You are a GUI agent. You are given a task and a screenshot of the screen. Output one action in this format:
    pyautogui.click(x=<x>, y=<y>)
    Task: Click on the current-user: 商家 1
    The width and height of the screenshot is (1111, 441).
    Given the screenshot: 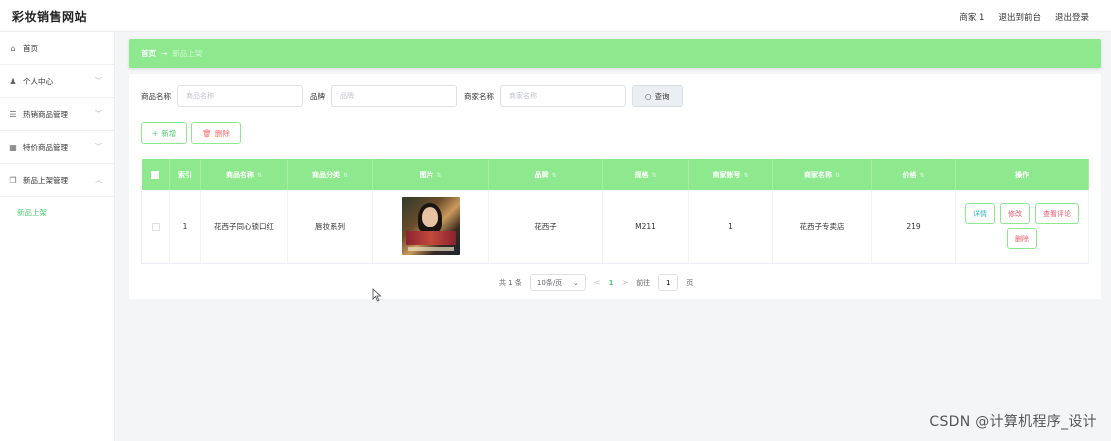 What is the action you would take?
    pyautogui.click(x=972, y=18)
    